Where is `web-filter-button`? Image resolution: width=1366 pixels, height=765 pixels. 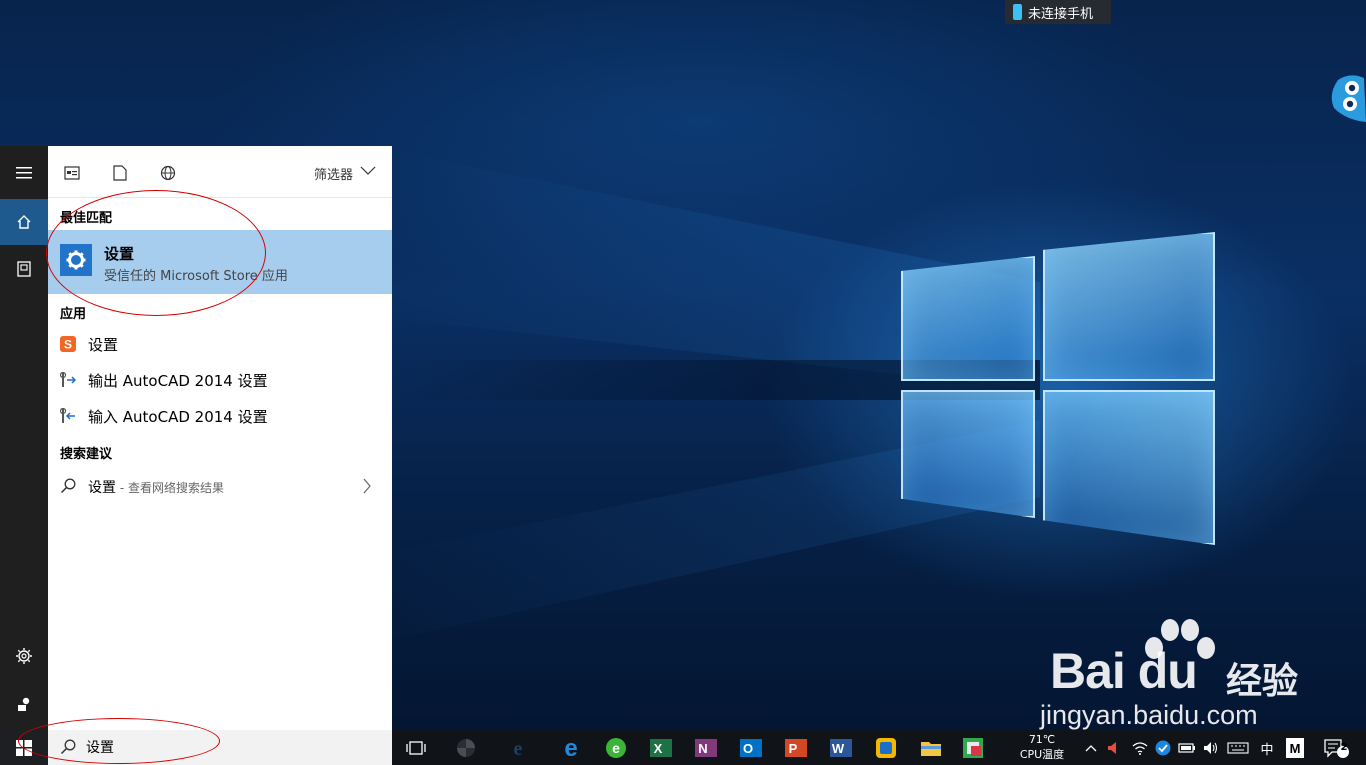 web-filter-button is located at coordinates (168, 173).